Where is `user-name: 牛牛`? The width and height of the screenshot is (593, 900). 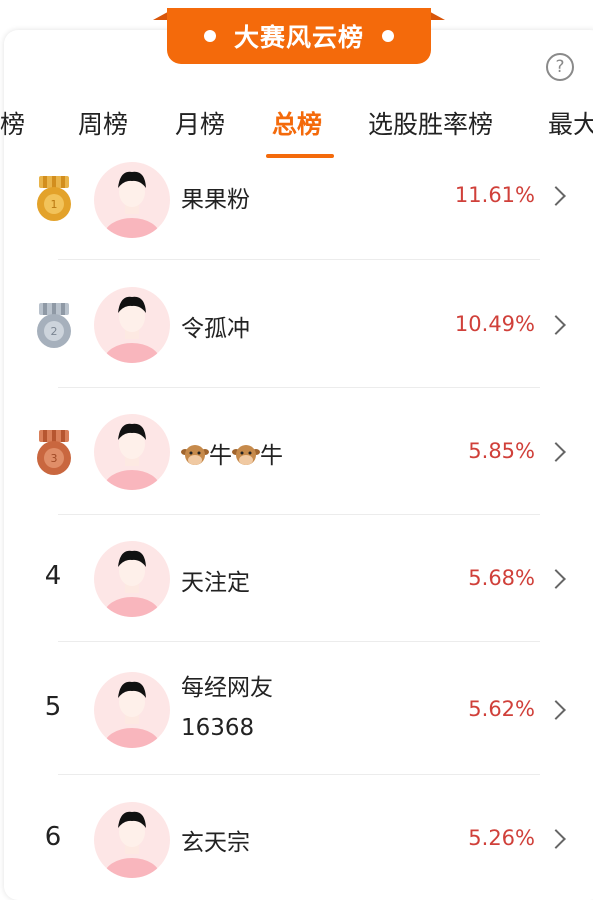 user-name: 牛牛 is located at coordinates (232, 453).